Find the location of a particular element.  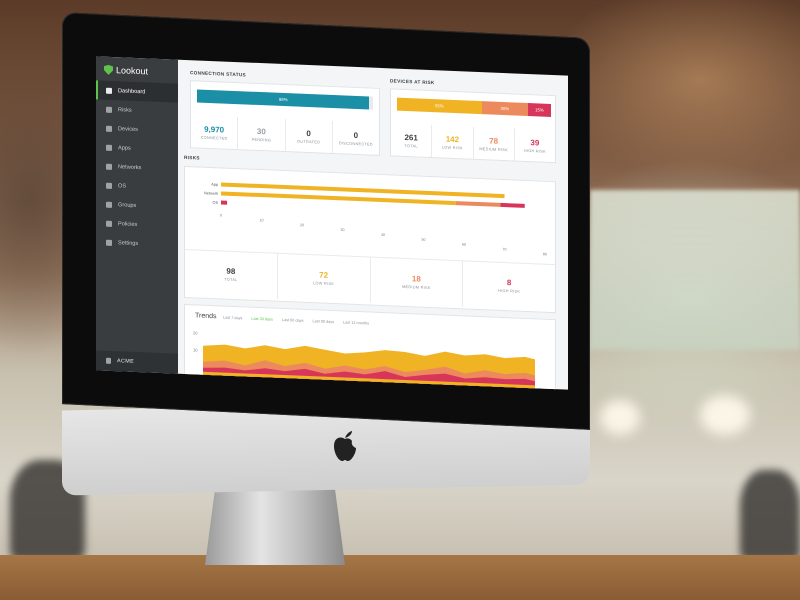

stat-value: 98 is located at coordinates (231, 271).